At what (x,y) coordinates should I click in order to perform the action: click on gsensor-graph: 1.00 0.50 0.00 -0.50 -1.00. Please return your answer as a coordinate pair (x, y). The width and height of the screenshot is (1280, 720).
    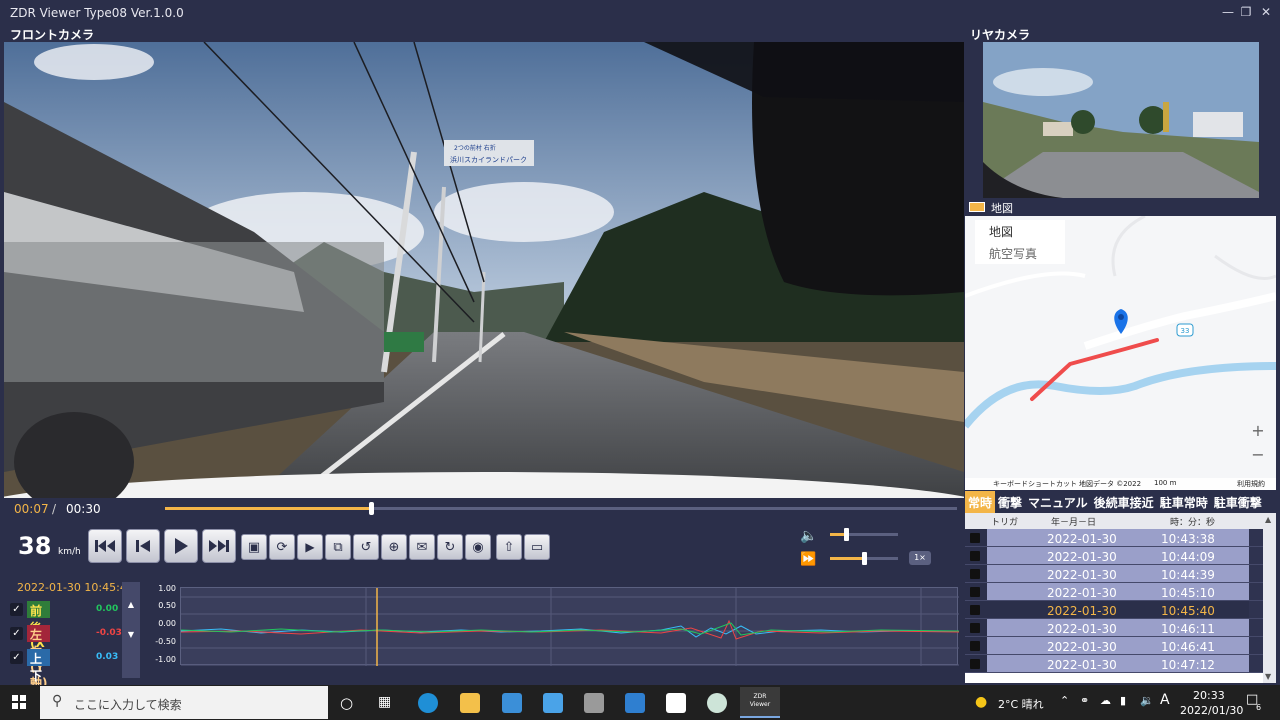
    Looking at the image, I should click on (556, 630).